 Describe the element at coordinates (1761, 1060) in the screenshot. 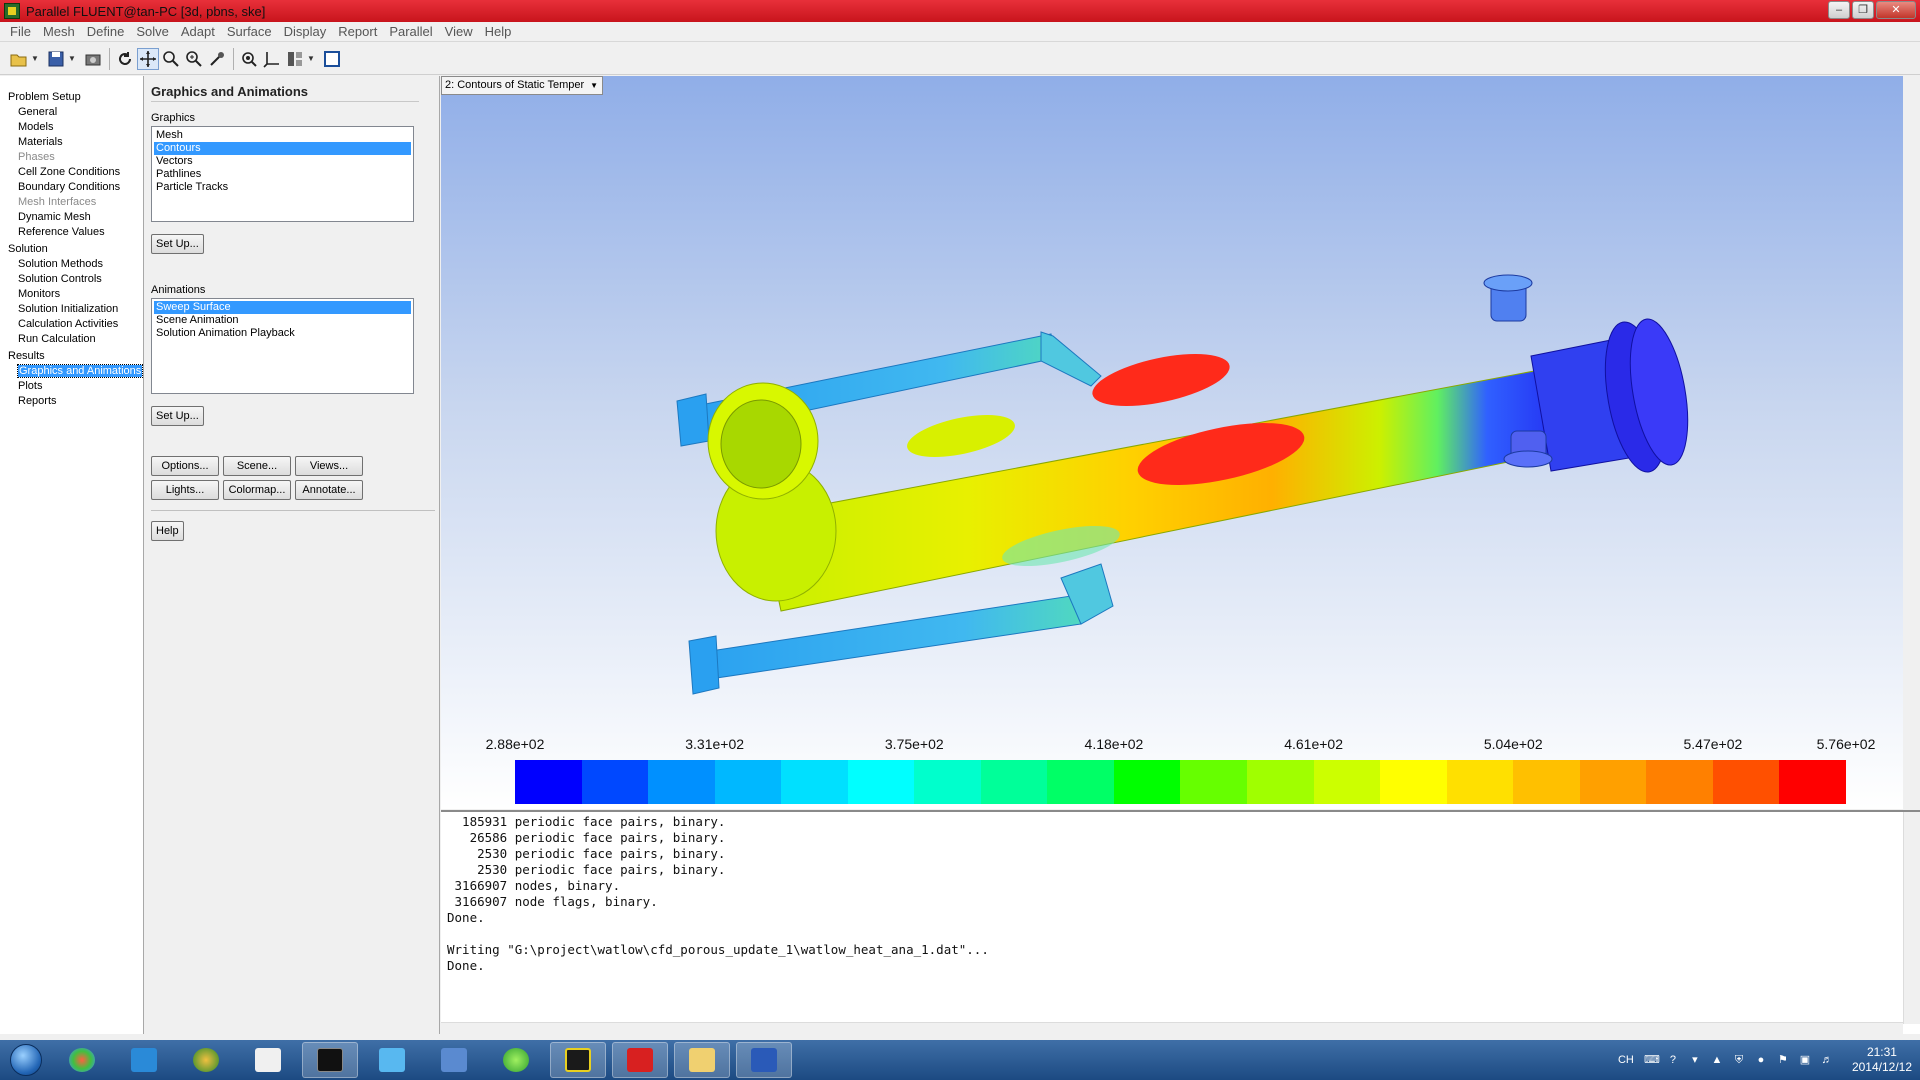

I see `security-icon: ●` at that location.